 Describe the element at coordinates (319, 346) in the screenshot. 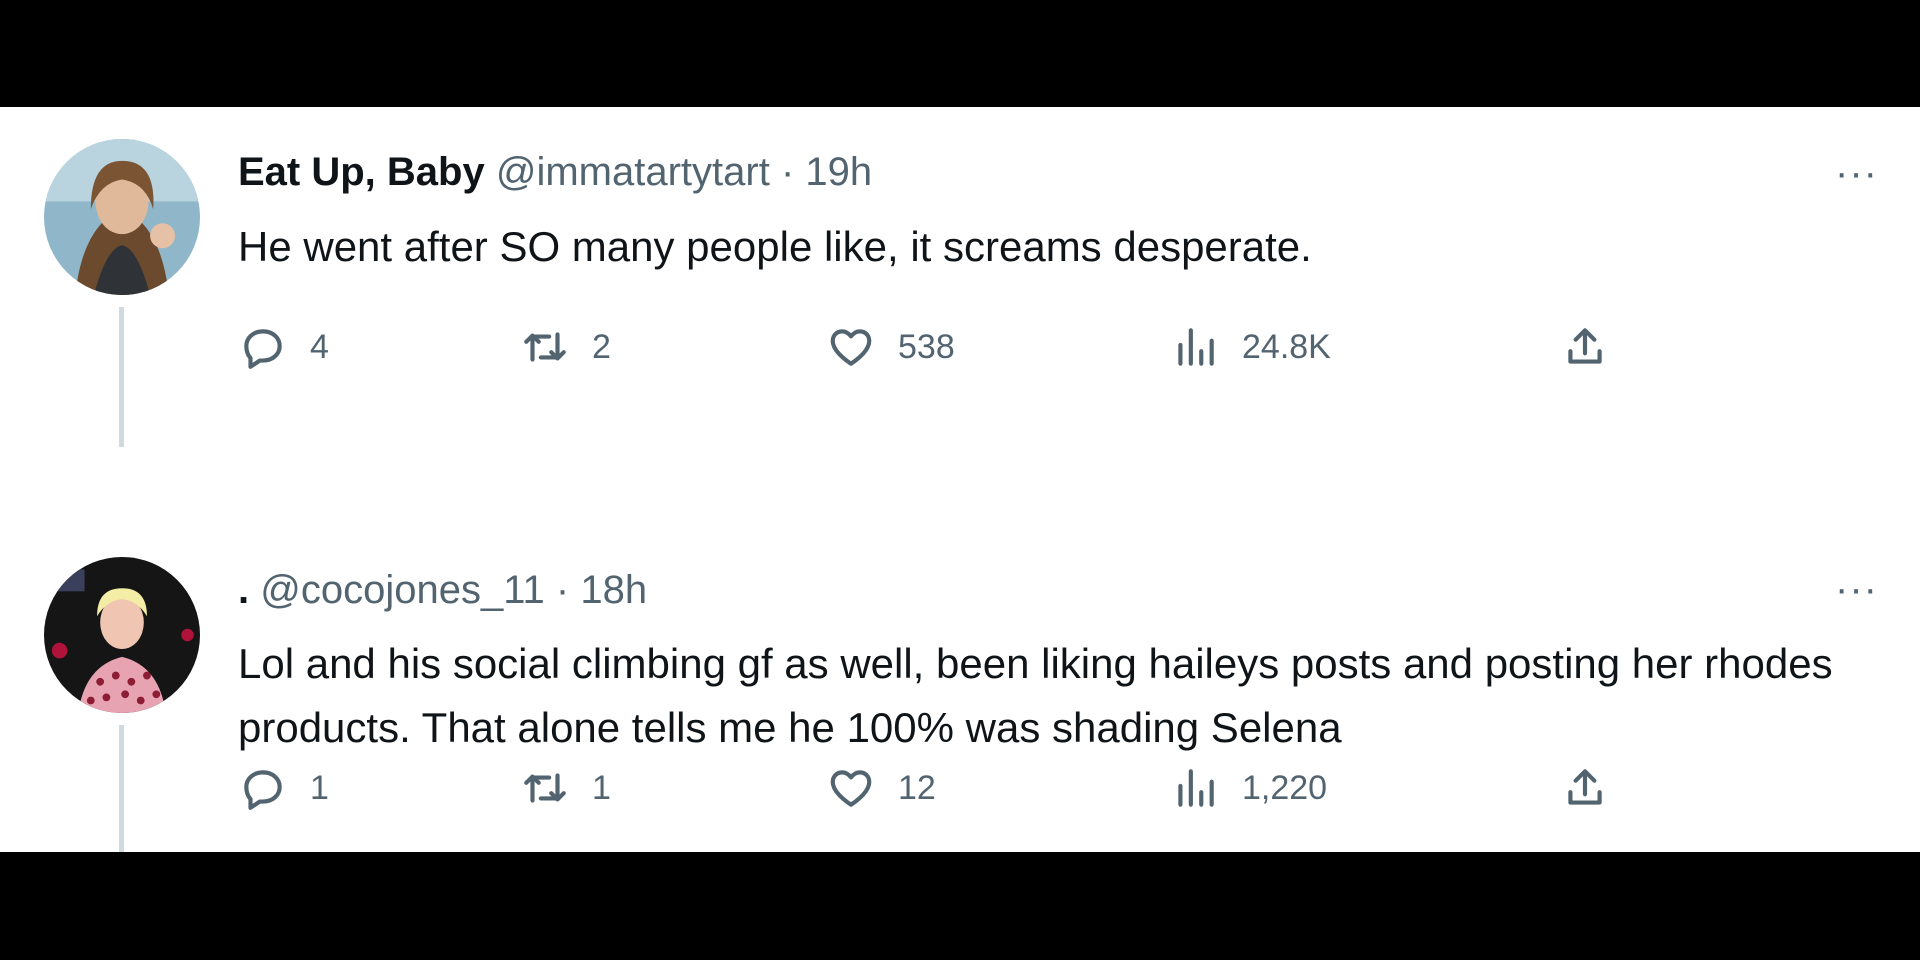

I see `reply-count: 4` at that location.